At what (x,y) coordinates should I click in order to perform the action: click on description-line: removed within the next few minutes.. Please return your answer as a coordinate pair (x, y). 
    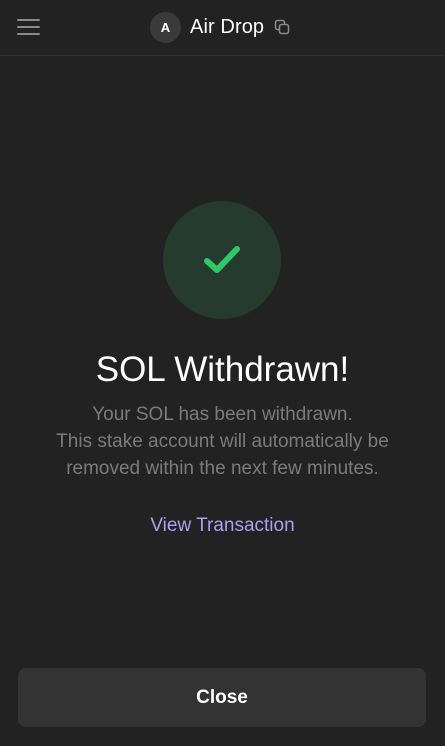
    Looking at the image, I should click on (222, 468).